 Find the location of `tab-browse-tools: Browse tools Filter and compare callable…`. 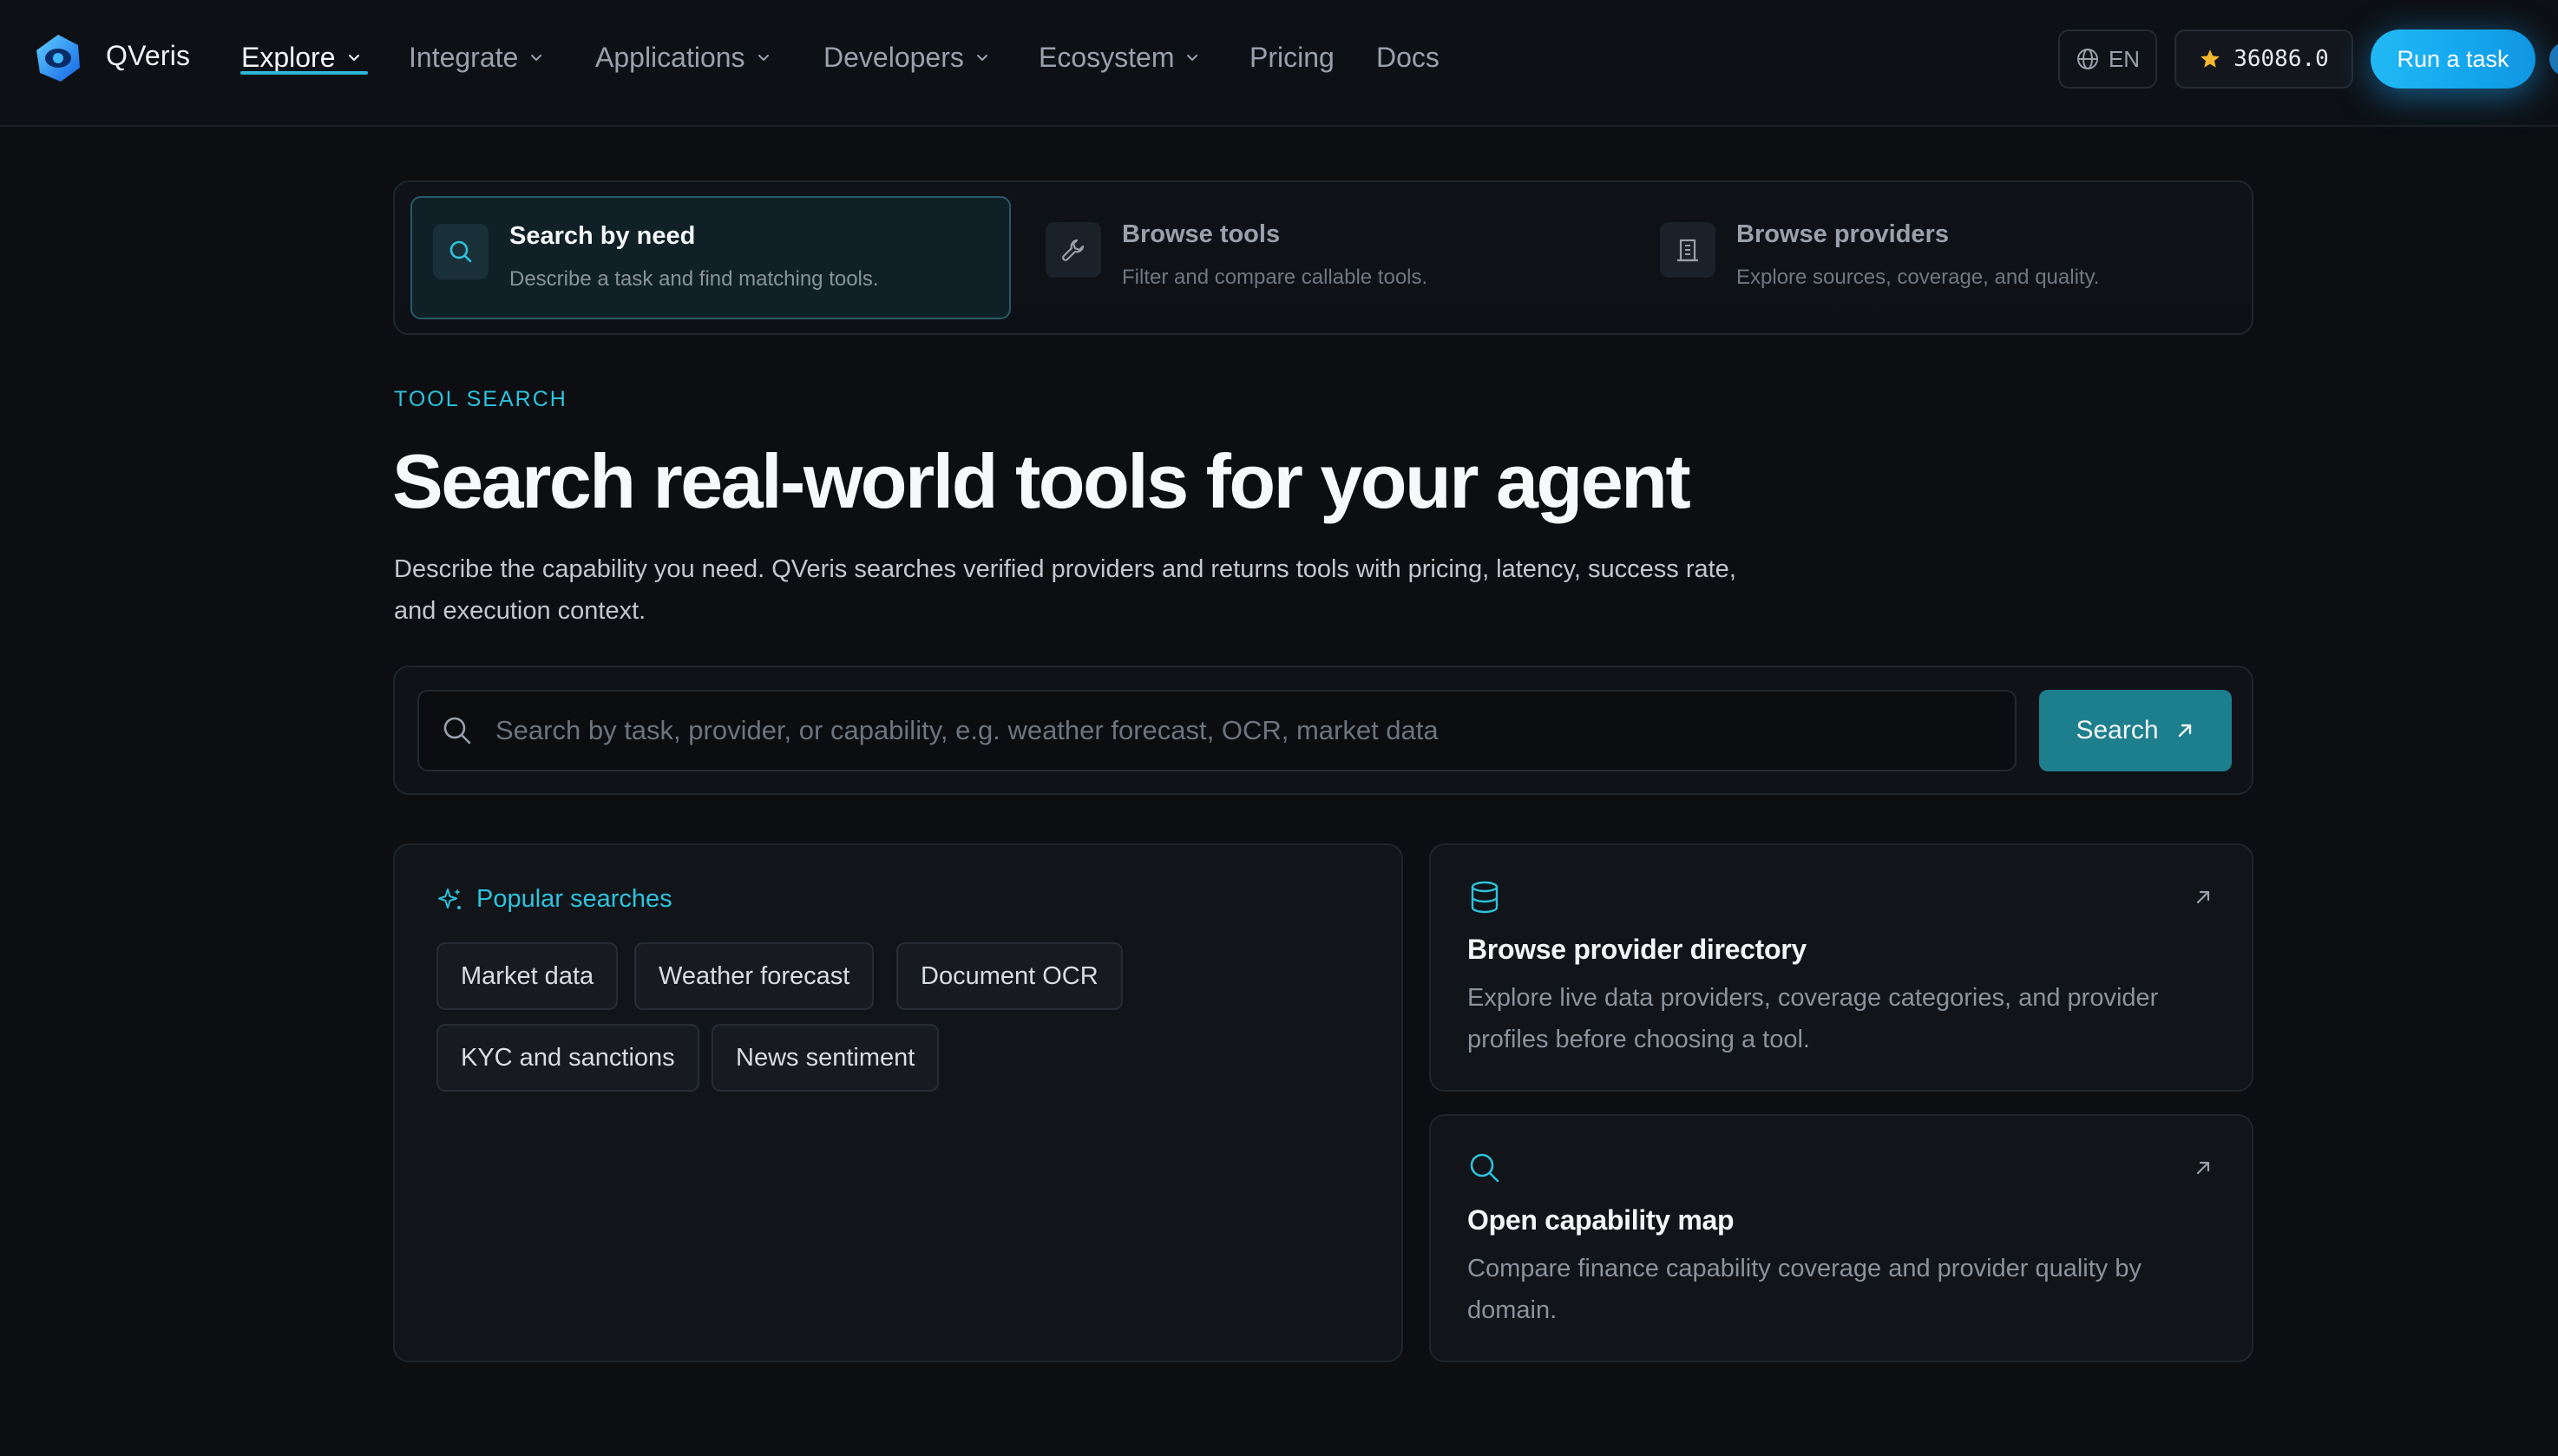

tab-browse-tools: Browse tools Filter and compare callable… is located at coordinates (1325, 257).